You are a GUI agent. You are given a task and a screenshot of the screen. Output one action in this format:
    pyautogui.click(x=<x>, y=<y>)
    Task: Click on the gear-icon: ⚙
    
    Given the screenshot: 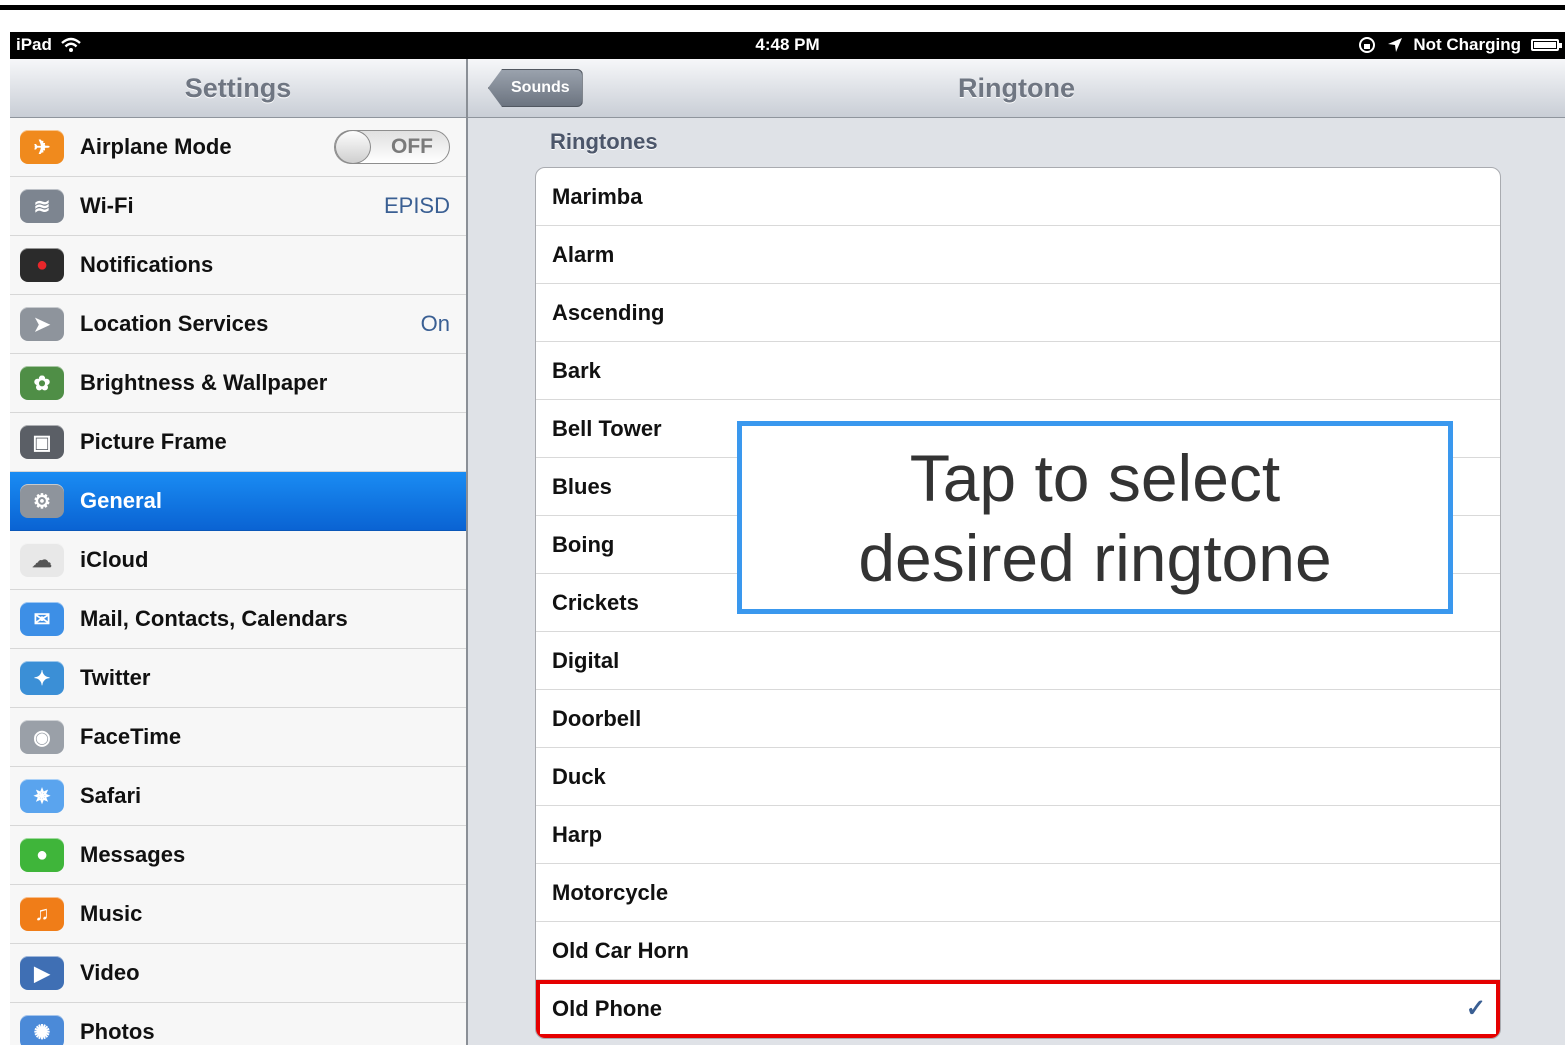 What is the action you would take?
    pyautogui.click(x=42, y=501)
    